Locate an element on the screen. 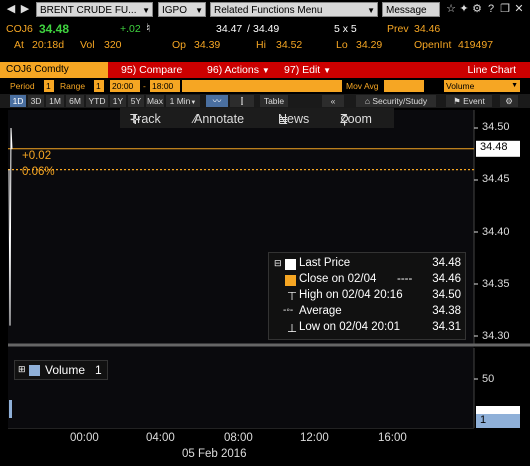  star-icon: ☆ is located at coordinates (451, 9).